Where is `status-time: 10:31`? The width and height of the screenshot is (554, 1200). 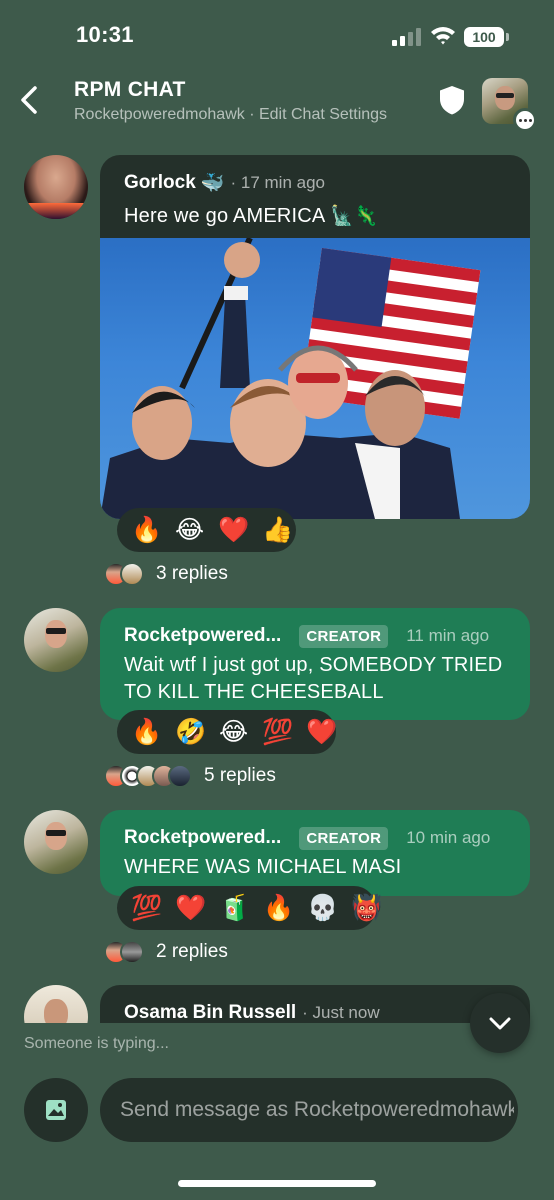
status-time: 10:31 is located at coordinates (105, 34).